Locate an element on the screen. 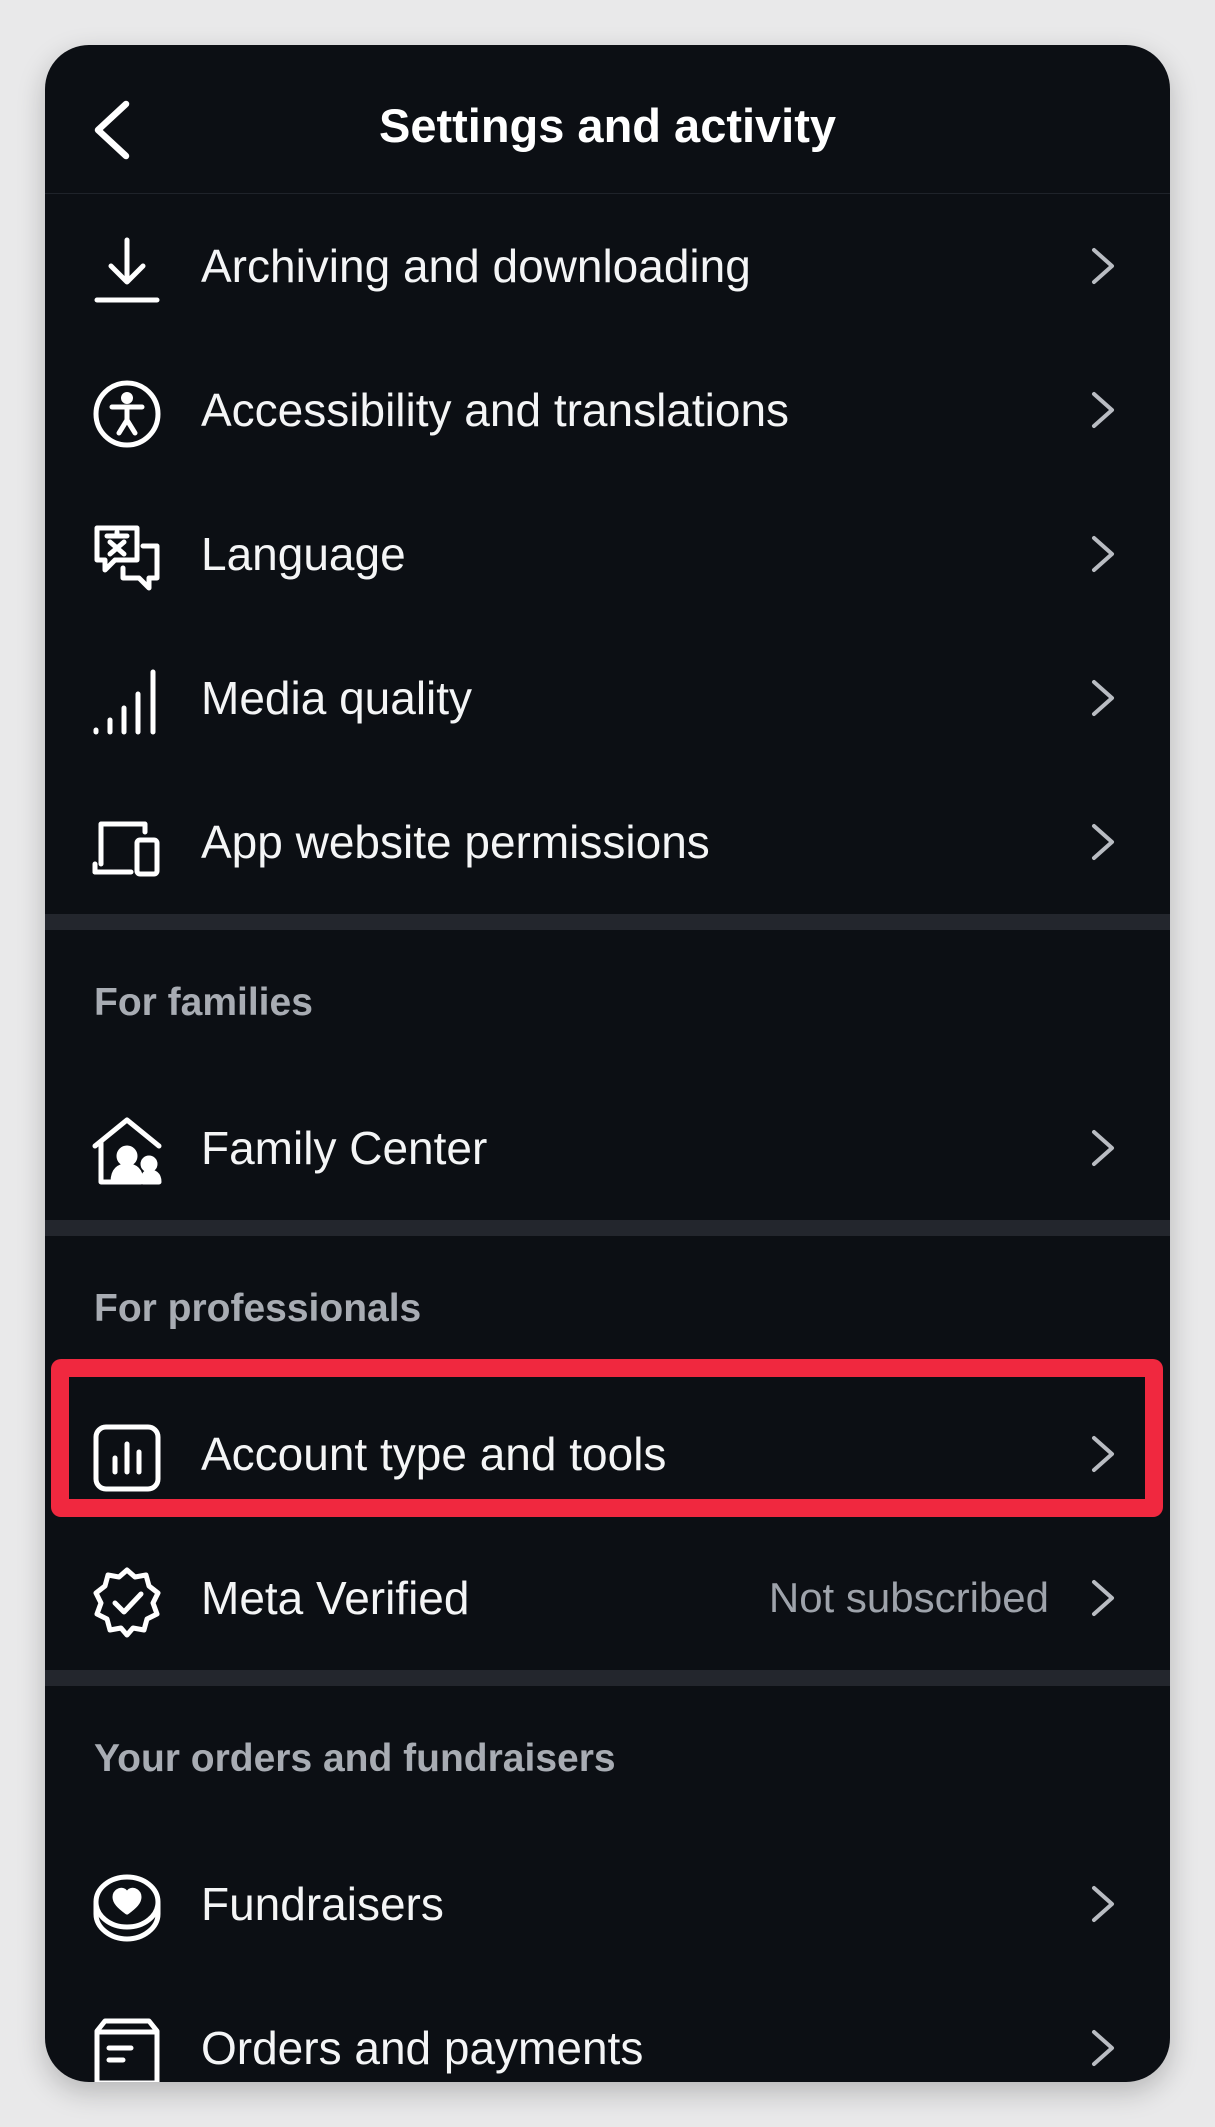  settings-item-label: Media quality is located at coordinates (337, 698).